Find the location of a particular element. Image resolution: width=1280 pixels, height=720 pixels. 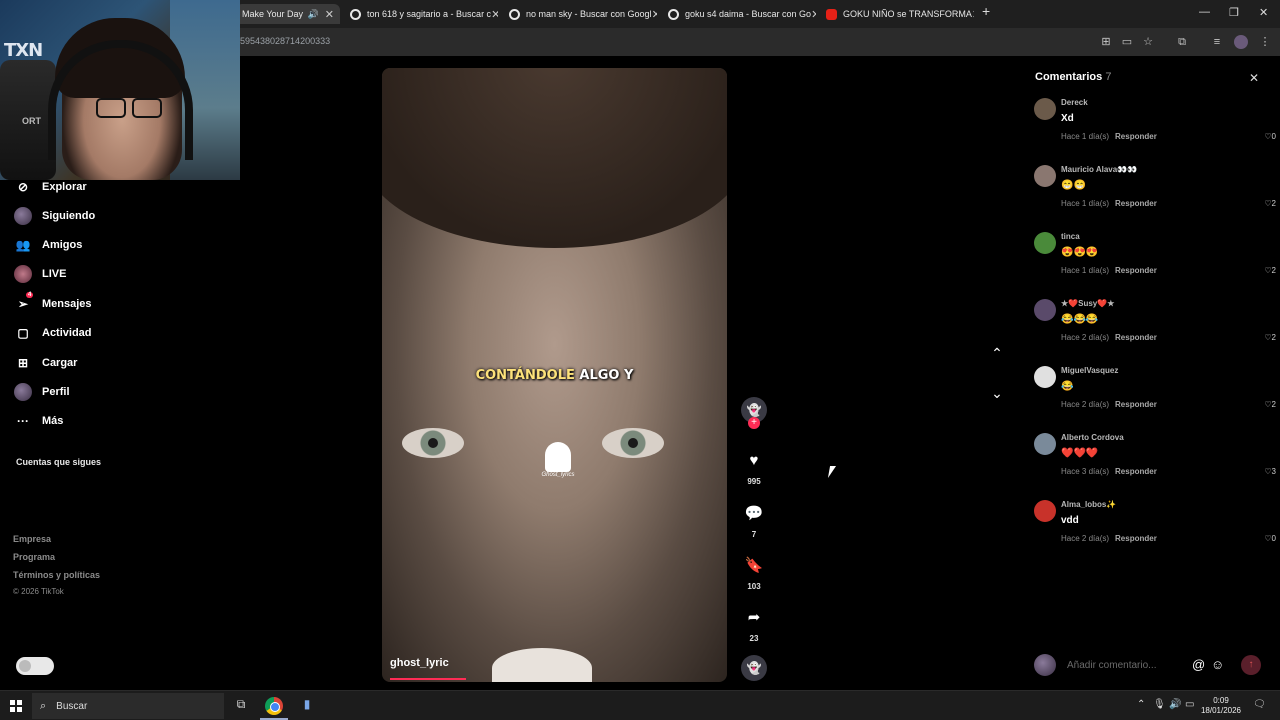

follow-plus-icon: + is located at coordinates (754, 423).